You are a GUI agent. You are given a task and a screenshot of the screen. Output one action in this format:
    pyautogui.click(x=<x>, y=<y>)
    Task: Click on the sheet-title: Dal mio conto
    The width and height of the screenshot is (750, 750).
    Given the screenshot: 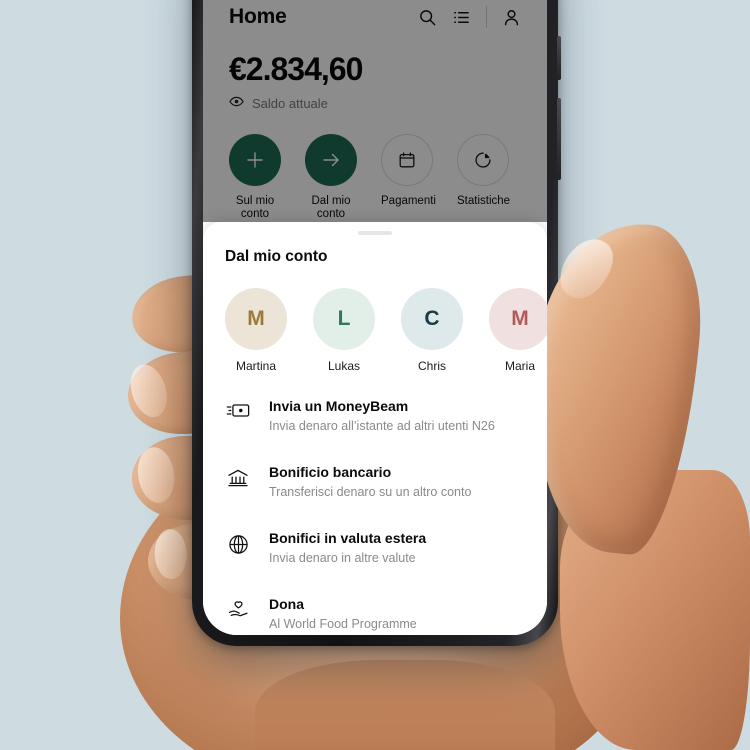 What is the action you would take?
    pyautogui.click(x=276, y=256)
    